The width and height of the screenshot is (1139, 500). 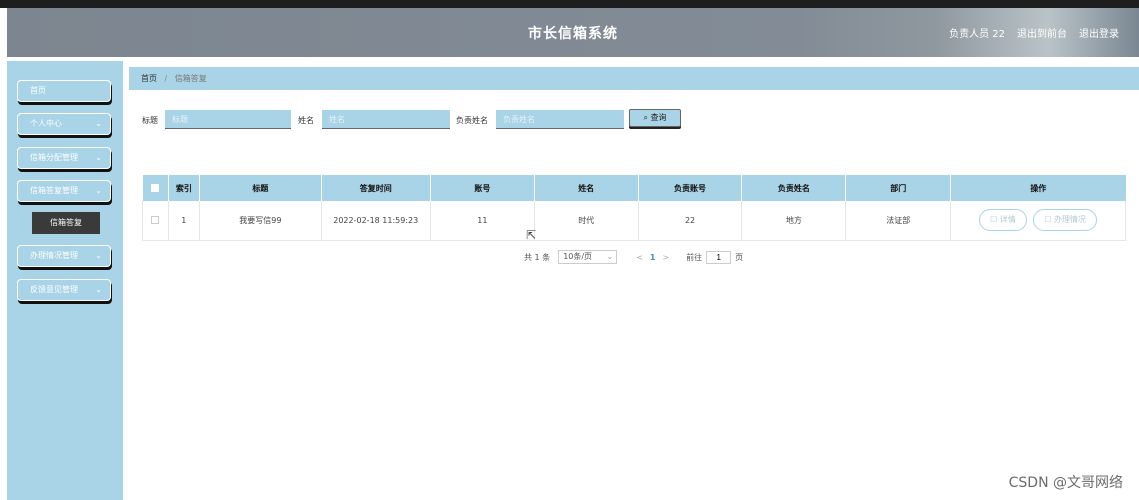 I want to click on owner-name-label: 负责姓名, so click(x=472, y=120).